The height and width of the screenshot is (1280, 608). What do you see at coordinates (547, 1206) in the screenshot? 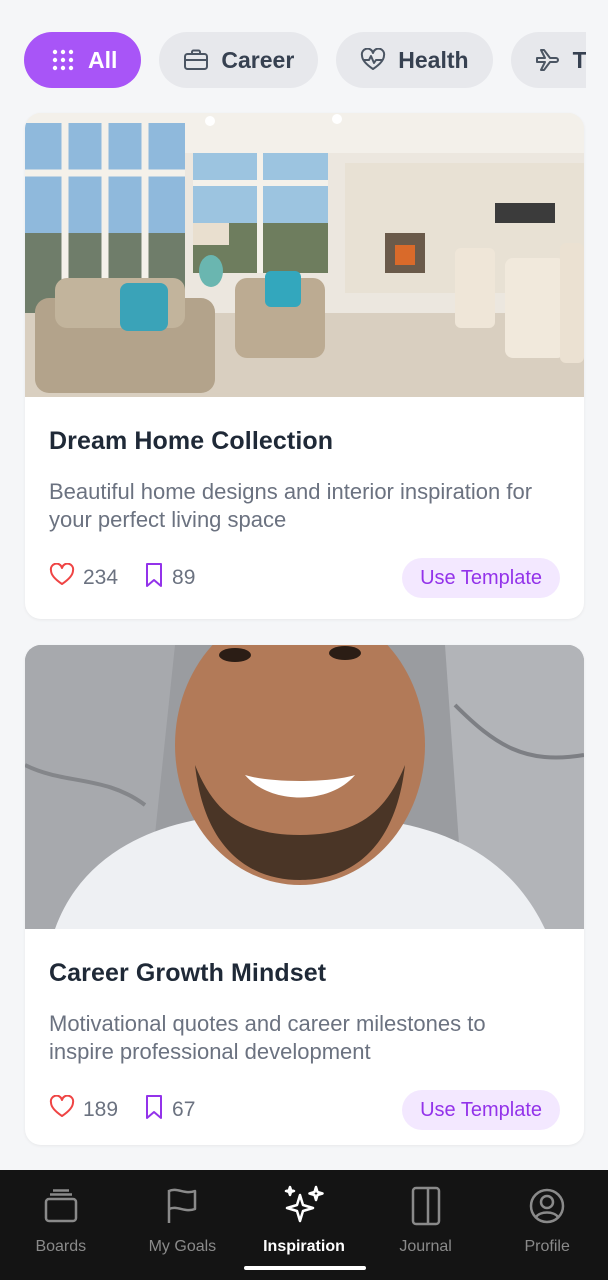
I see `profile-icon` at bounding box center [547, 1206].